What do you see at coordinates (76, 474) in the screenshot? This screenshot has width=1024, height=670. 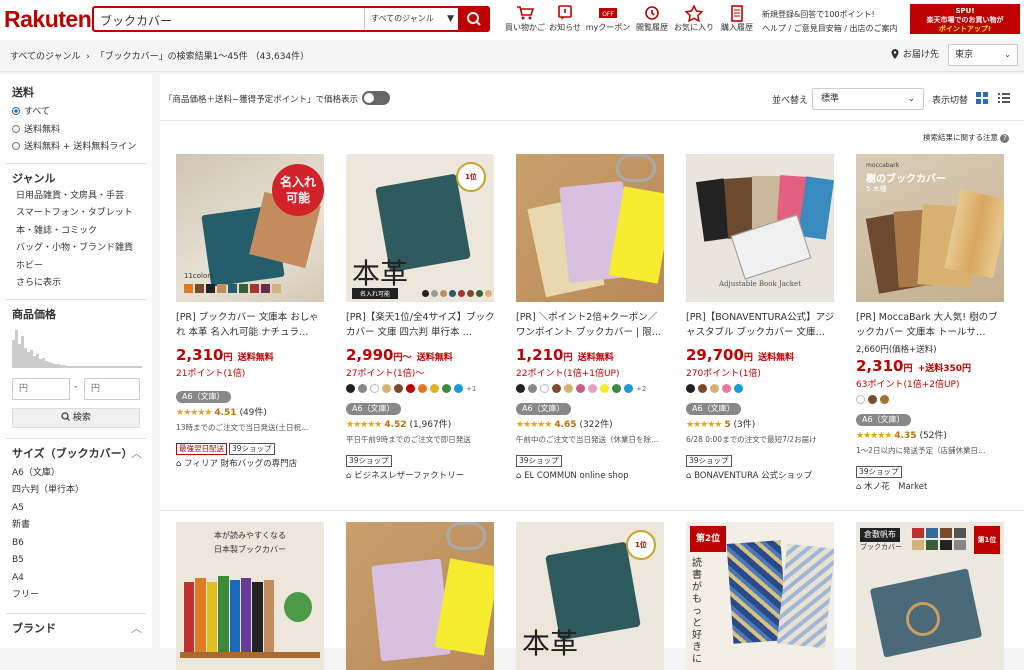 I see `size-item: A6（文庫）` at bounding box center [76, 474].